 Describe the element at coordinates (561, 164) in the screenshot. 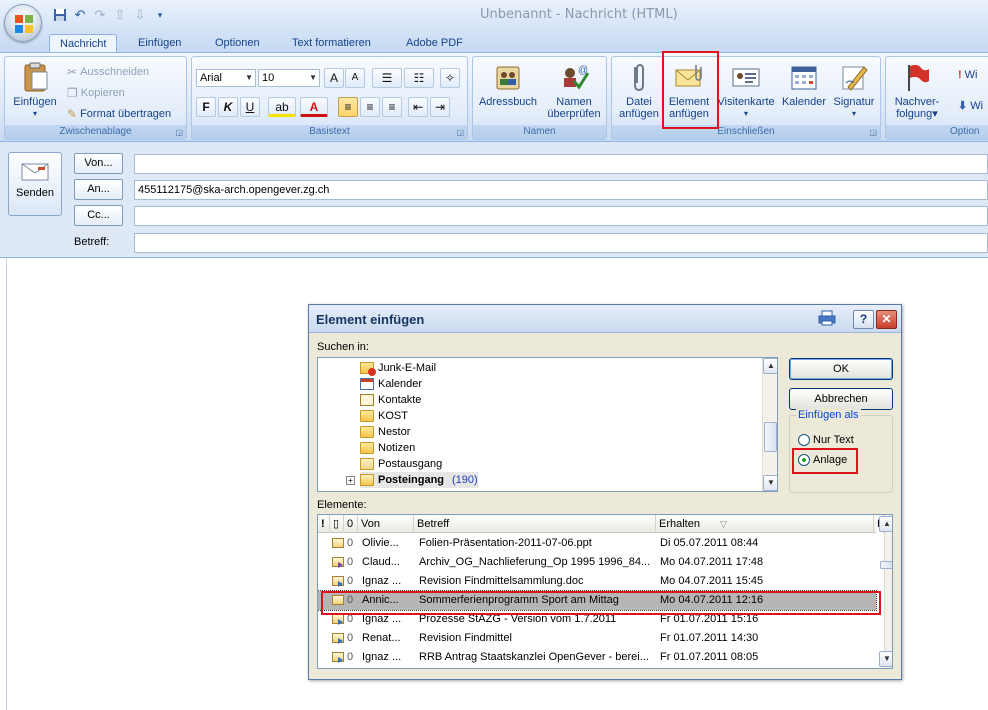

I see `from-field` at that location.